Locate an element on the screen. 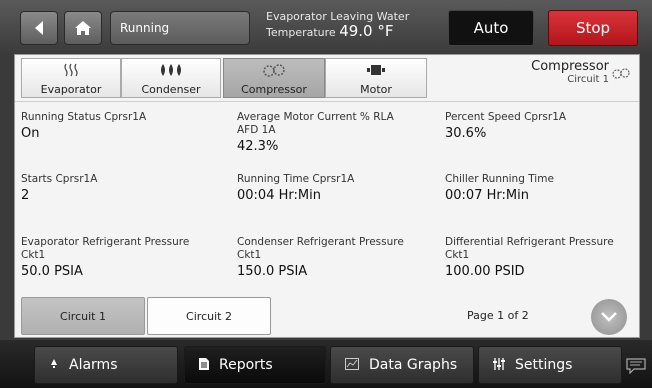 The width and height of the screenshot is (652, 388). field-percent-speed: Percent Speed Cprsr1A 30.6% is located at coordinates (545, 126).